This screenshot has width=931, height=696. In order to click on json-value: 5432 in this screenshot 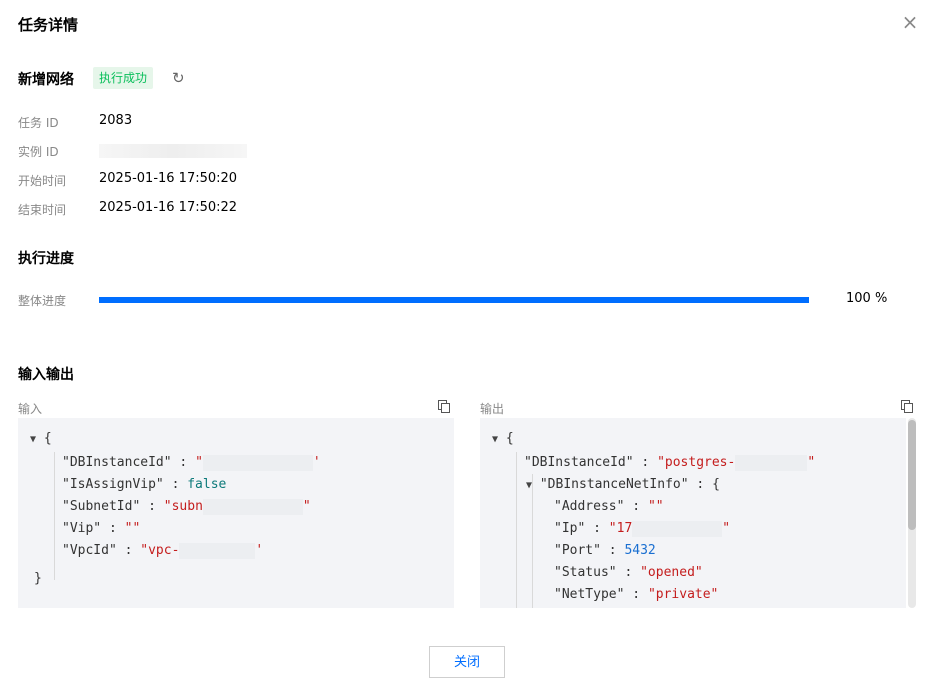, I will do `click(640, 550)`.